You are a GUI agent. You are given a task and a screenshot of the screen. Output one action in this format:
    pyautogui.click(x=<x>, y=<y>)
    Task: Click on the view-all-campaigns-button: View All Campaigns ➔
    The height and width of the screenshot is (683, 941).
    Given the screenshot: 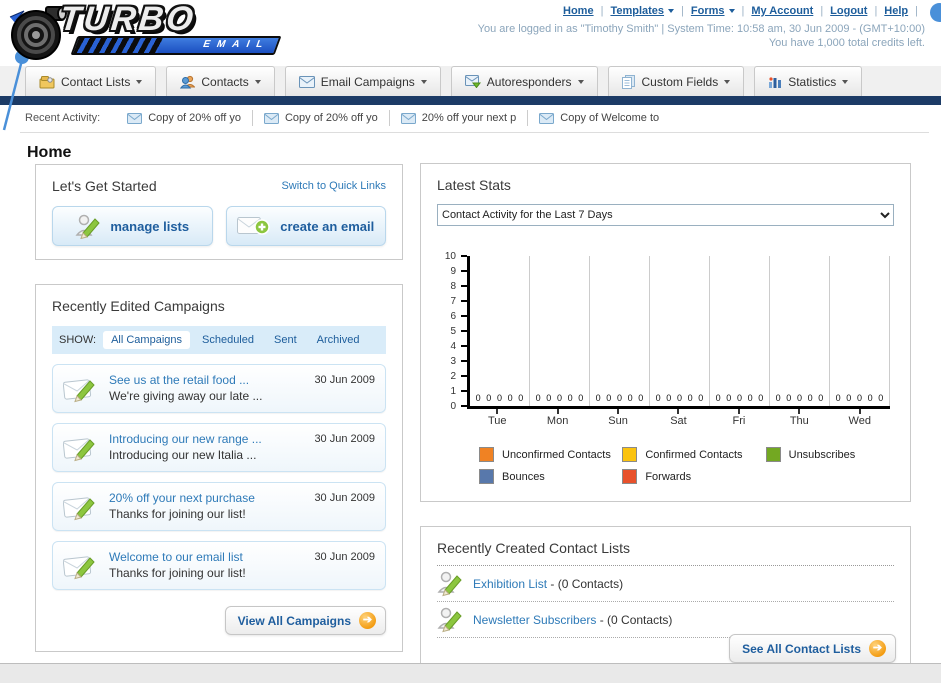 What is the action you would take?
    pyautogui.click(x=305, y=620)
    